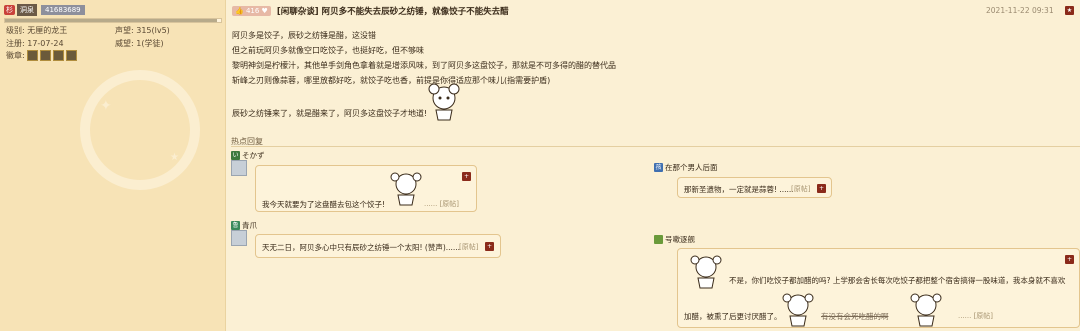 Image resolution: width=1080 pixels, height=331 pixels. I want to click on register-label: 注册: 17-07-24, so click(35, 43).